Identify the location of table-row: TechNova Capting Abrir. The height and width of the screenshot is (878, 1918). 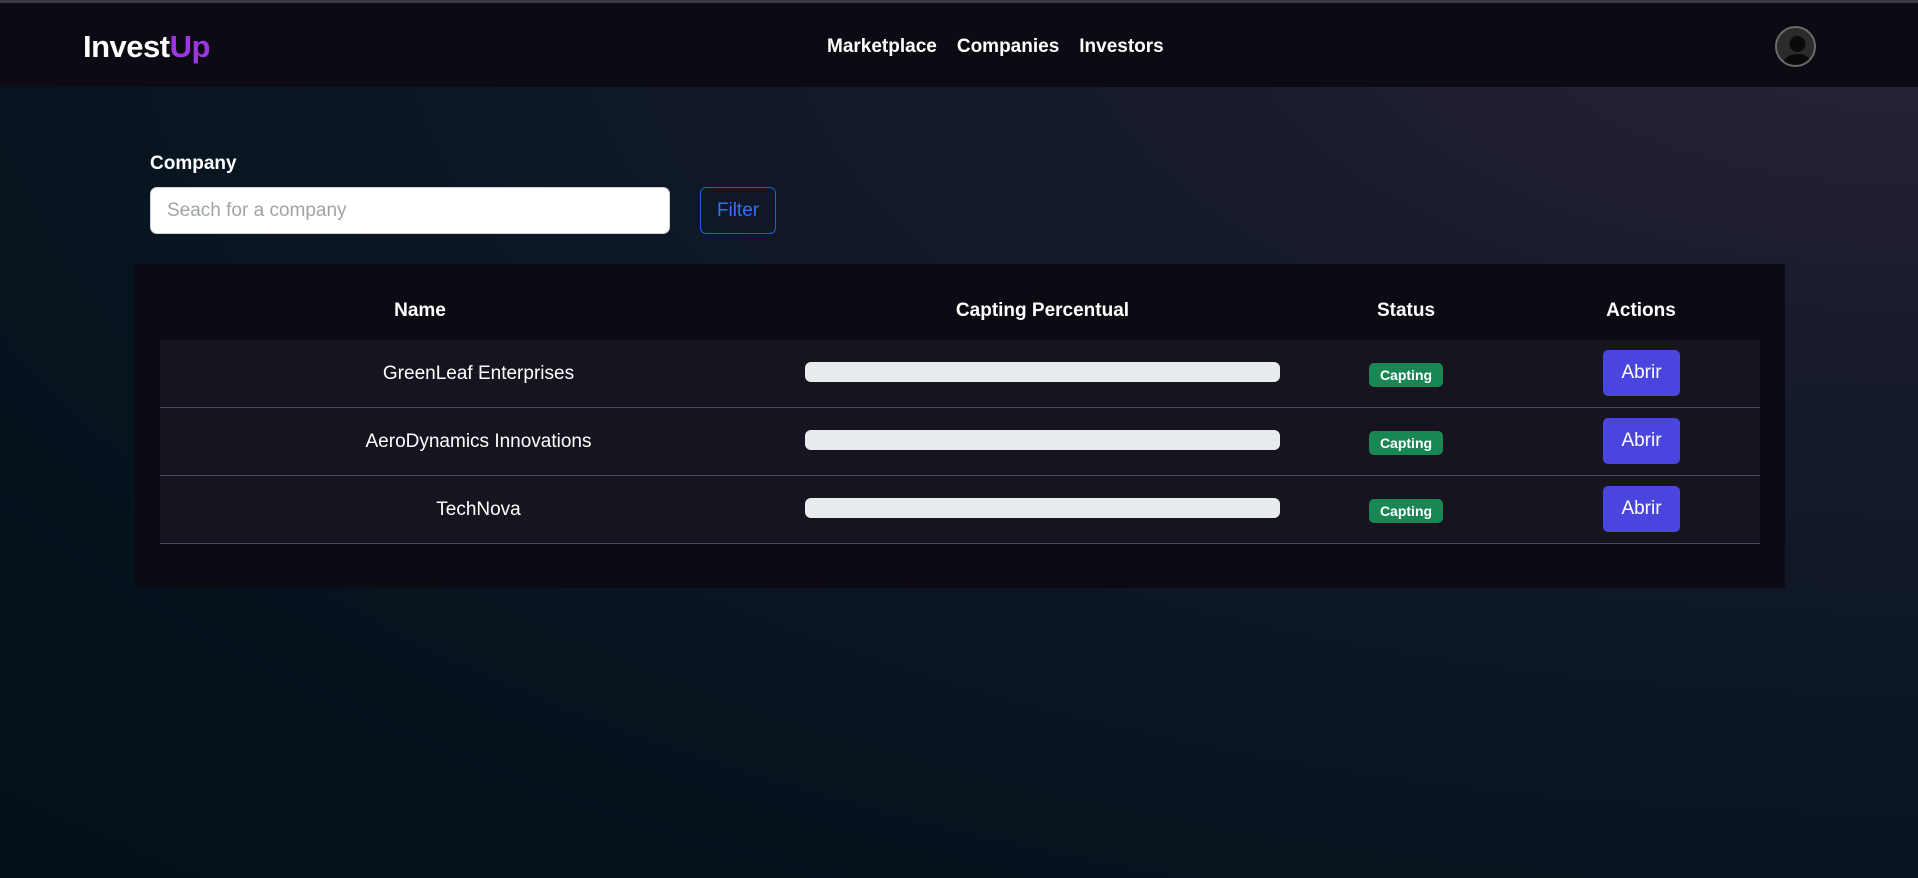
(960, 510).